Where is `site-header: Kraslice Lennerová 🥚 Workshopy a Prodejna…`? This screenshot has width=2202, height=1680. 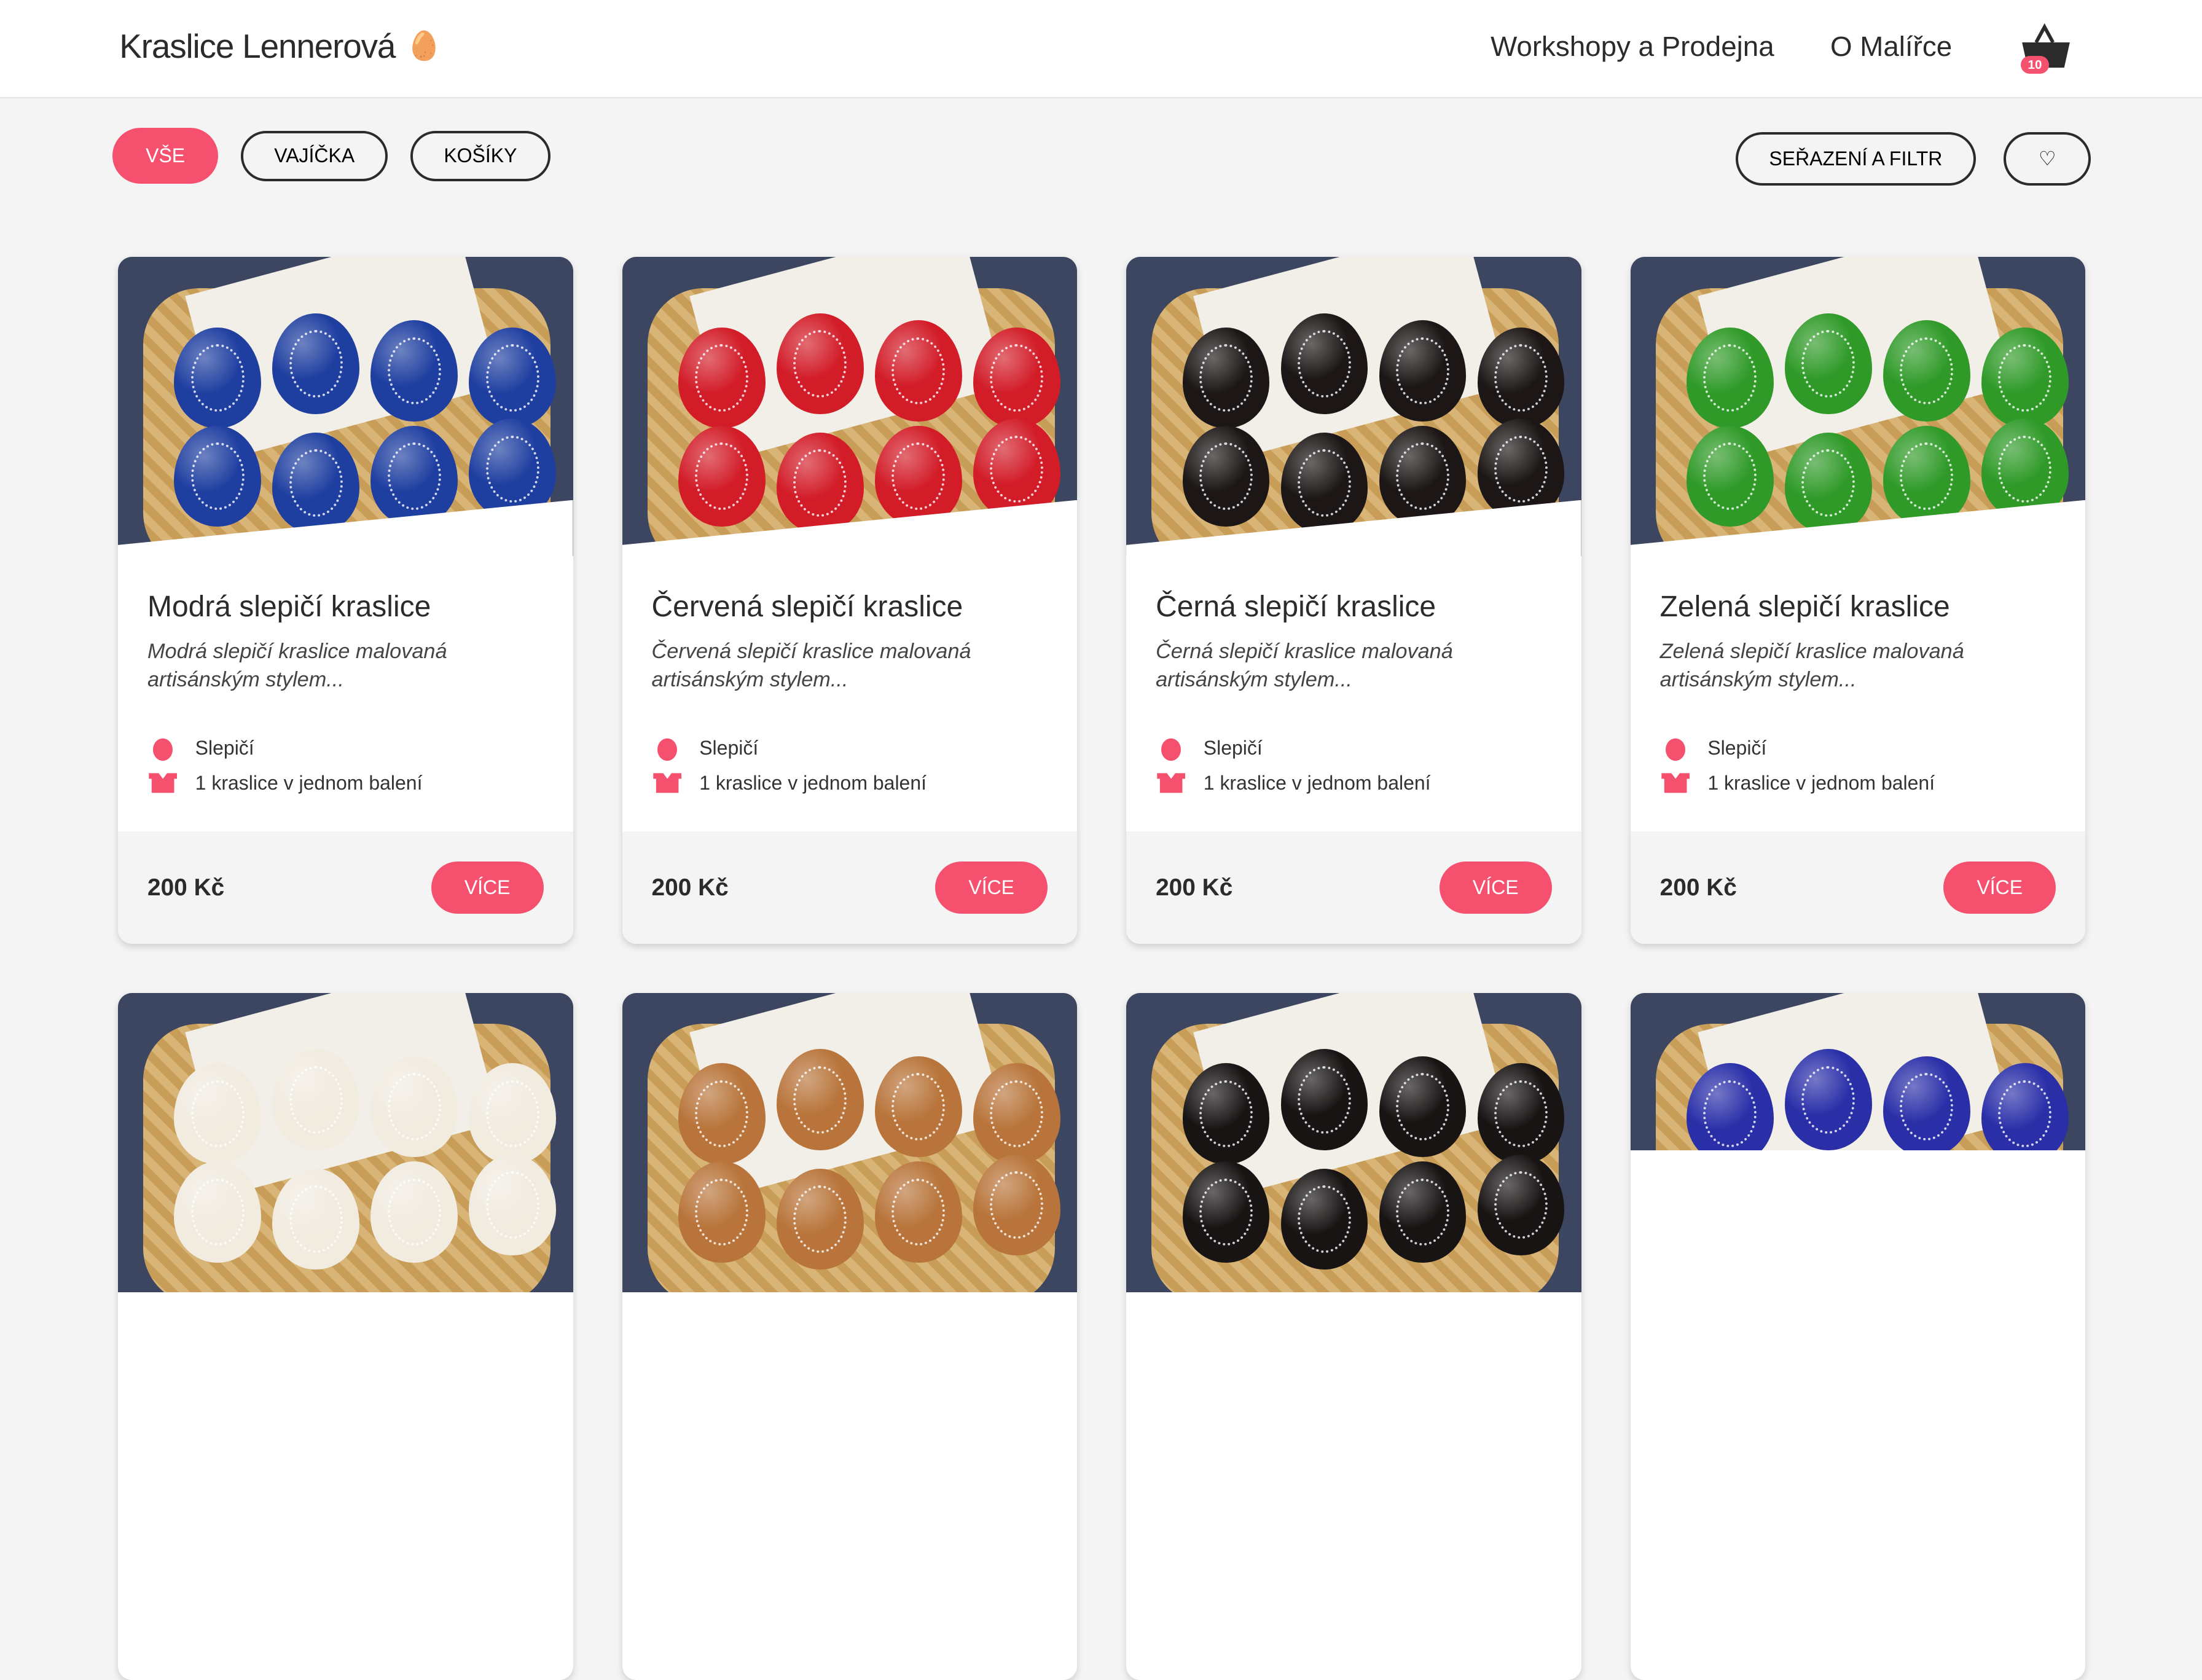 site-header: Kraslice Lennerová 🥚 Workshopy a Prodejna… is located at coordinates (1101, 49).